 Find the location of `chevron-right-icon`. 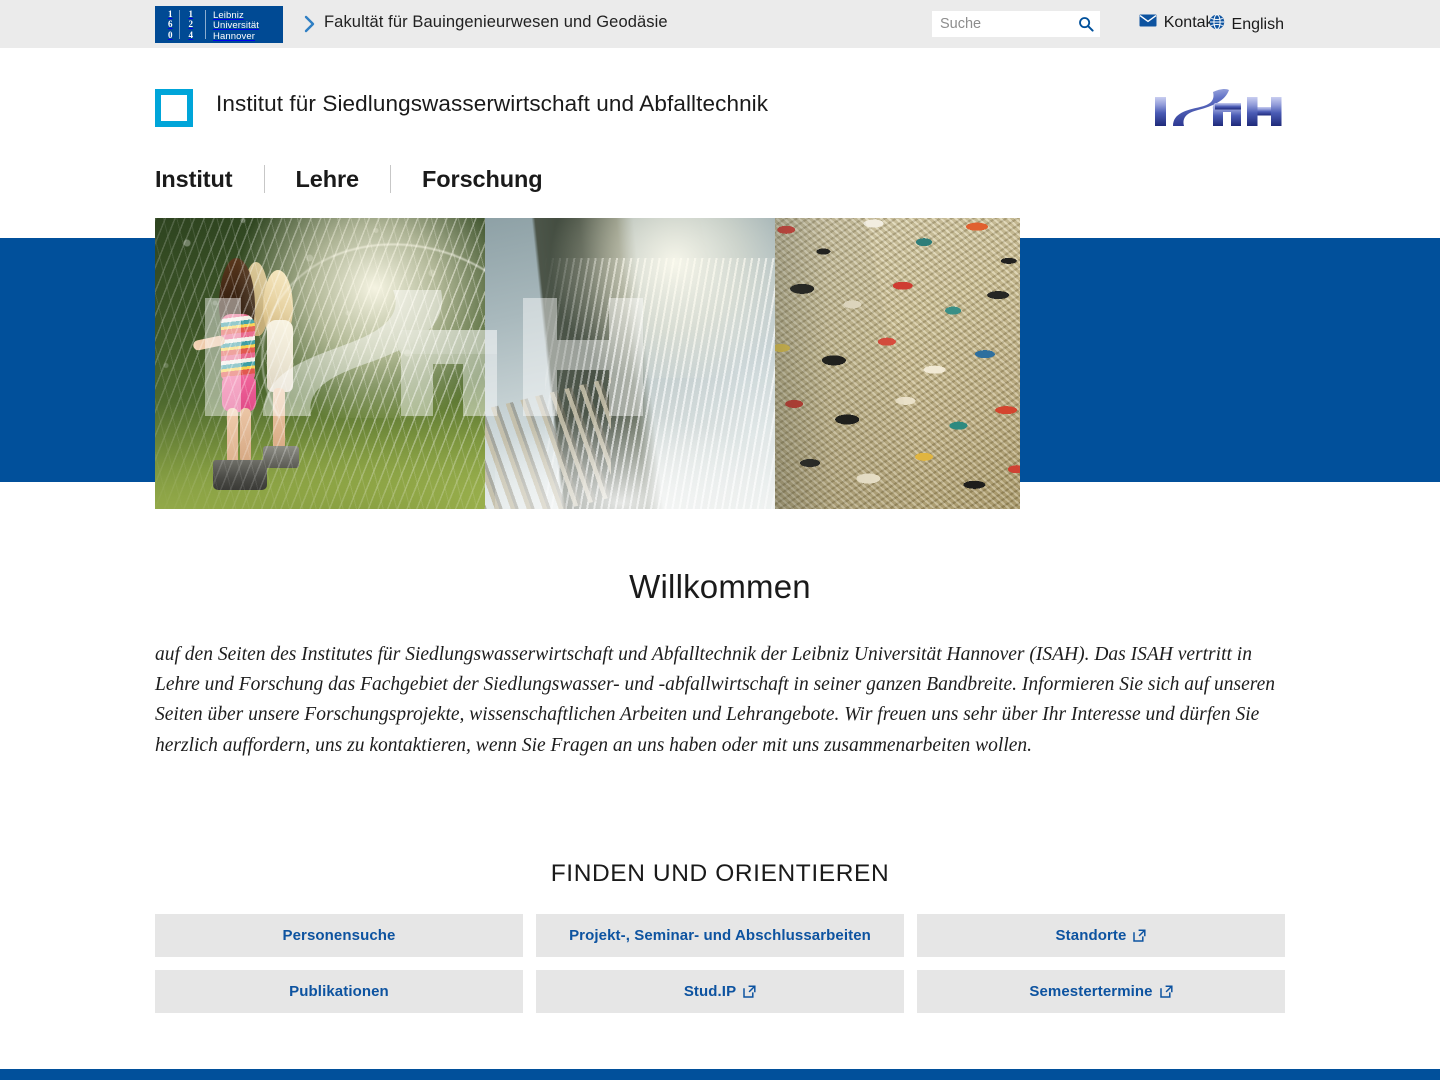

chevron-right-icon is located at coordinates (310, 24).